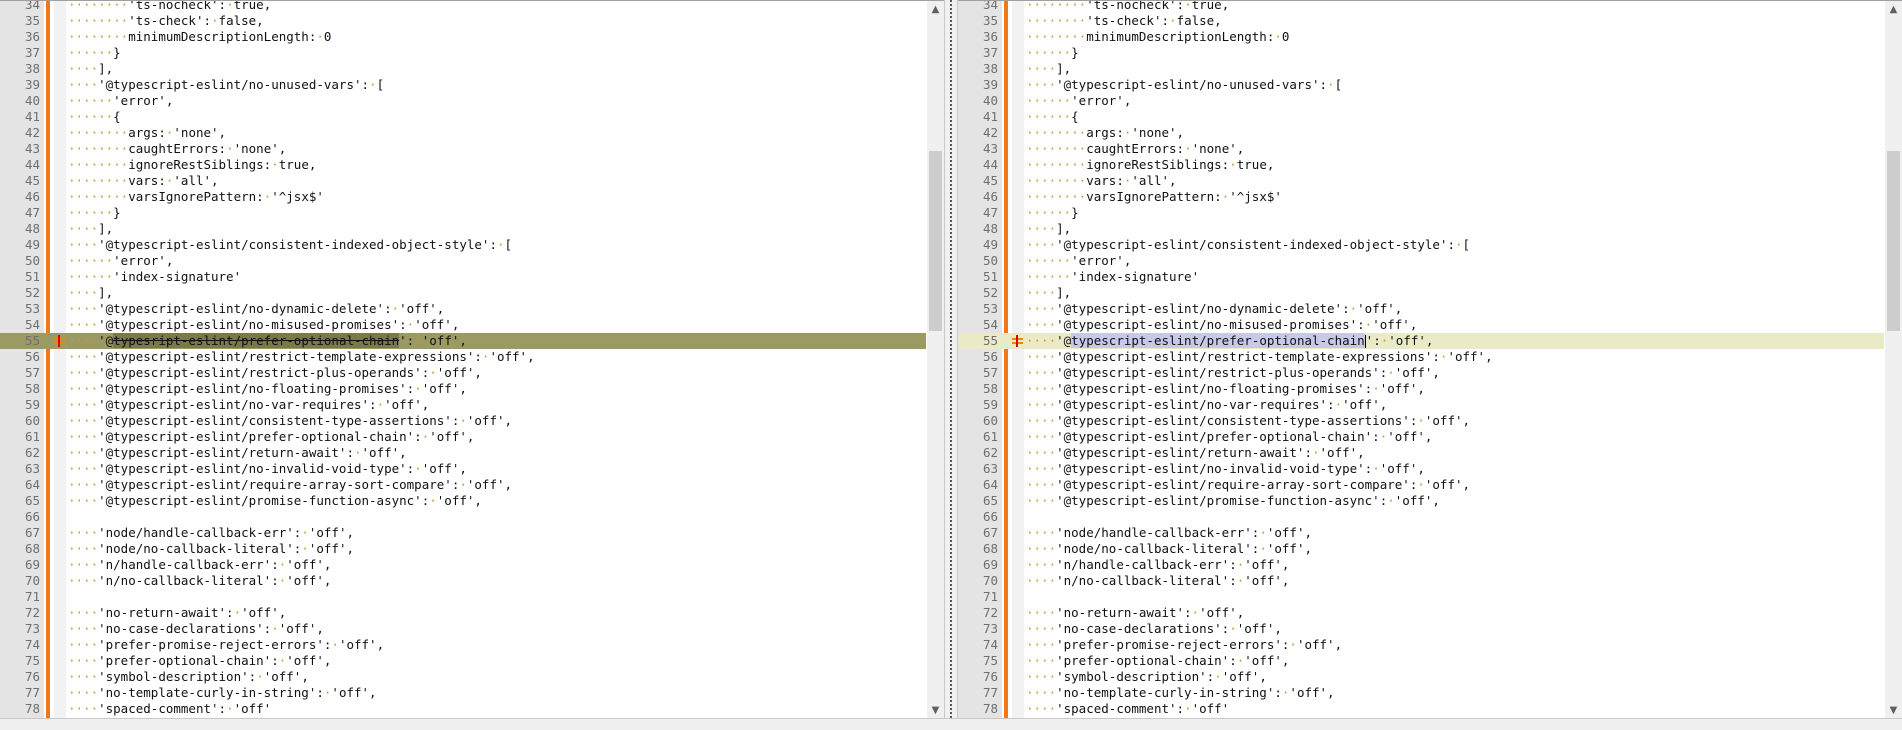  I want to click on code-line: 46 ········varsIgnorePattern:·'^jsx$', so click(1421, 197).